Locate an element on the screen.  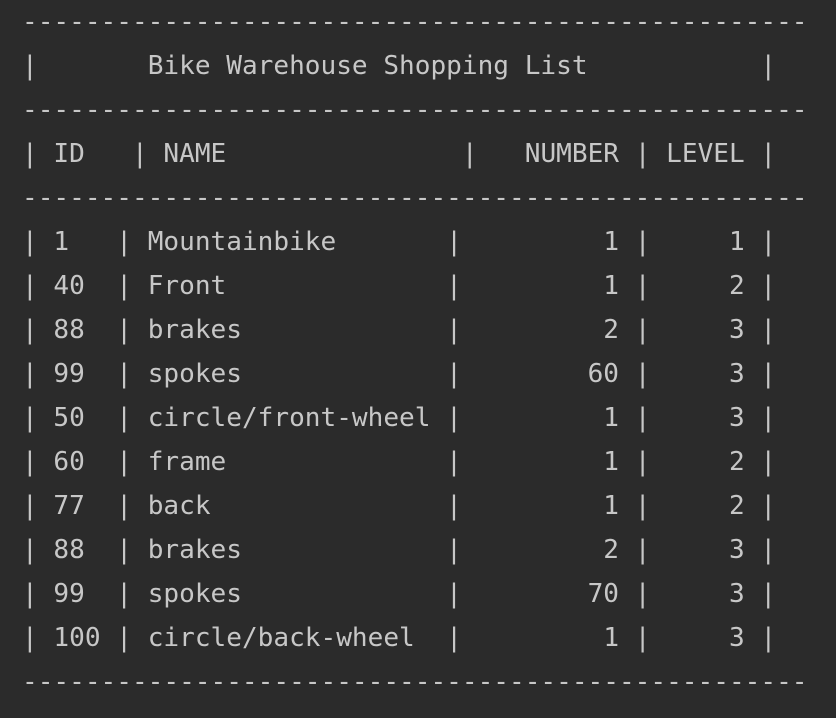
cell-name: back is located at coordinates (179, 506).